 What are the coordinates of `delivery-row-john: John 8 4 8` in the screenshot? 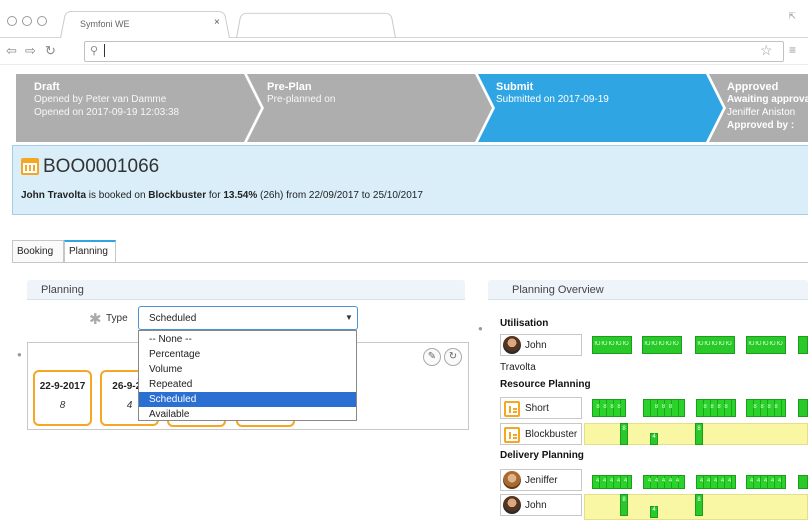 It's located at (654, 507).